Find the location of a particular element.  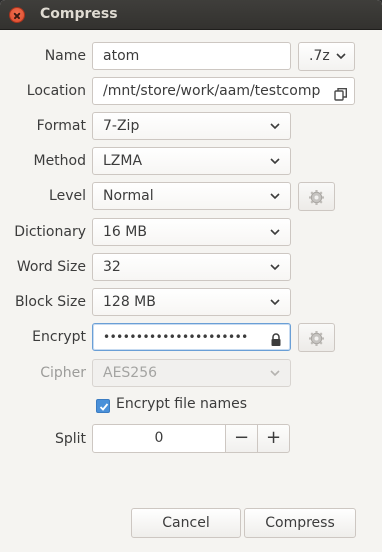

copy-folder-icon is located at coordinates (341, 92).